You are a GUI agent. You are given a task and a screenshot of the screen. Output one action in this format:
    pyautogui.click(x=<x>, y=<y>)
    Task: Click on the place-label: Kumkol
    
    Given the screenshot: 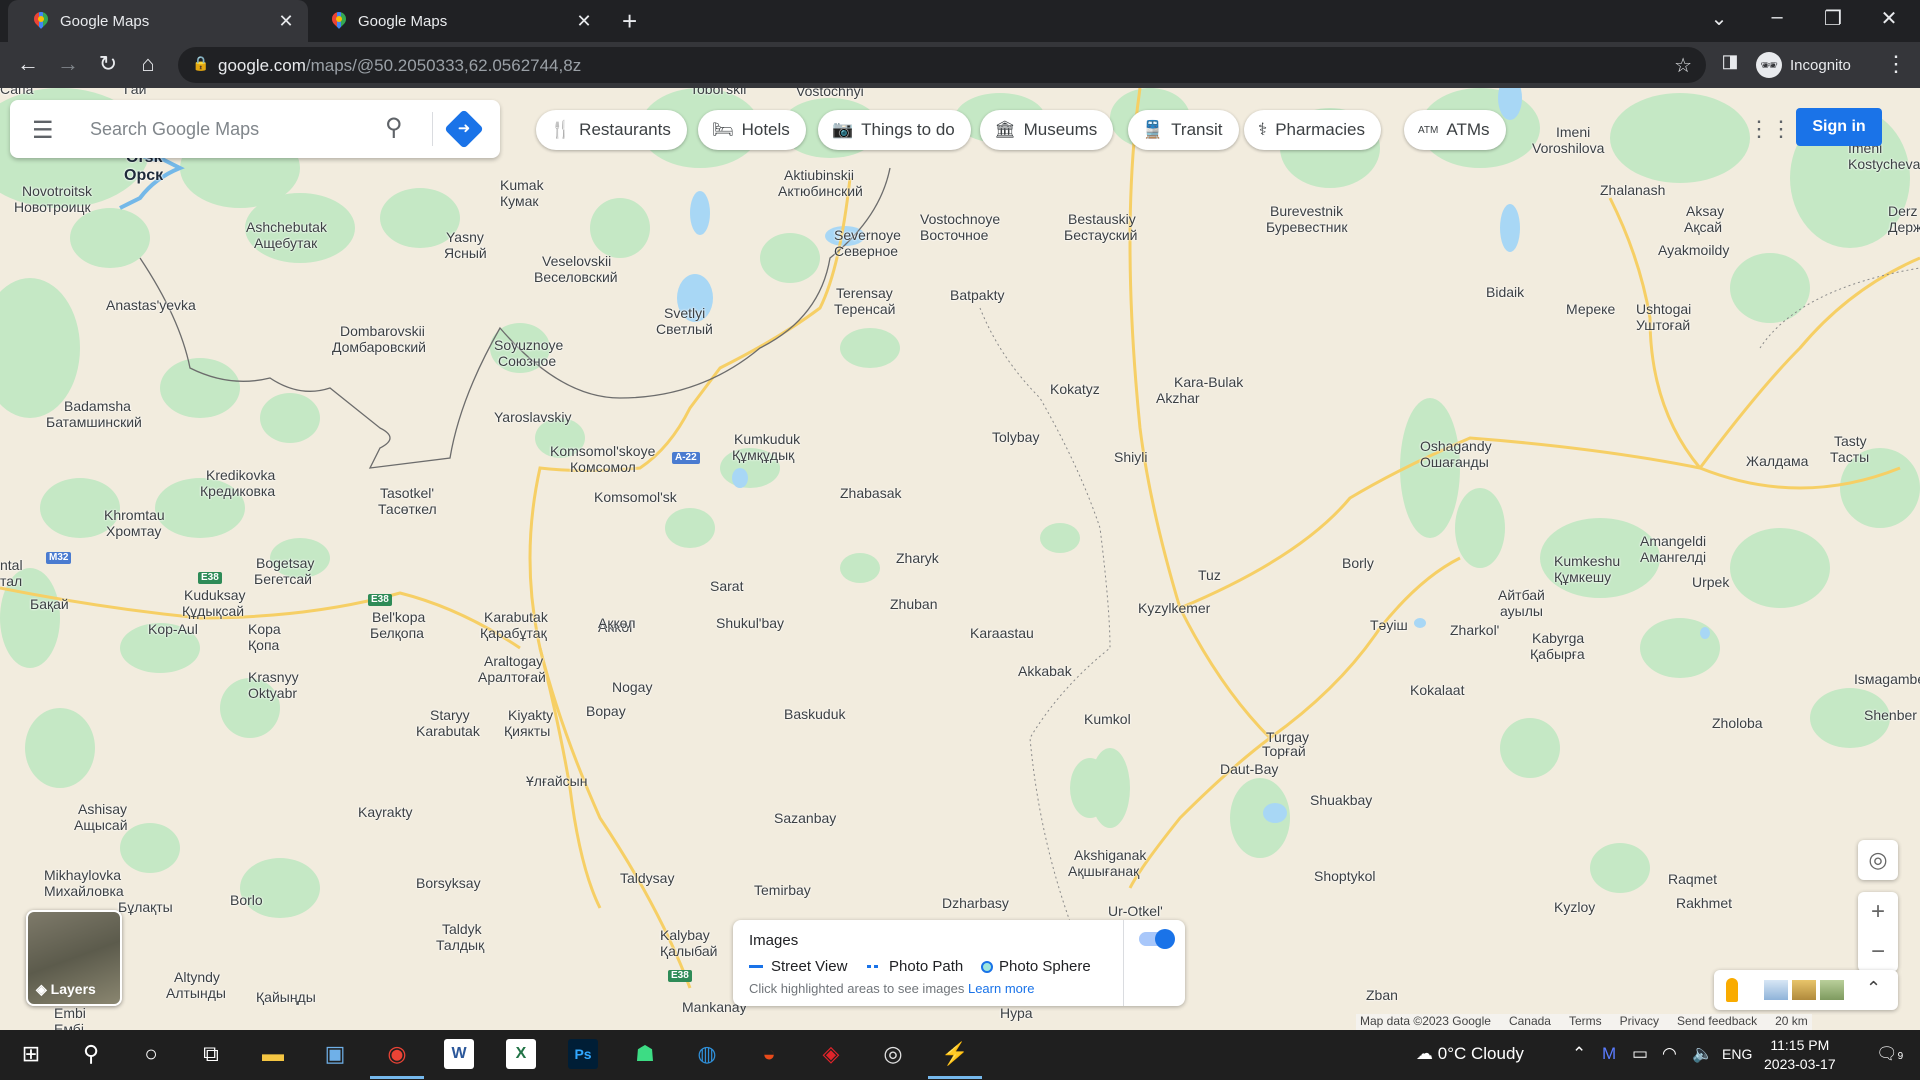 What is the action you would take?
    pyautogui.click(x=1107, y=719)
    